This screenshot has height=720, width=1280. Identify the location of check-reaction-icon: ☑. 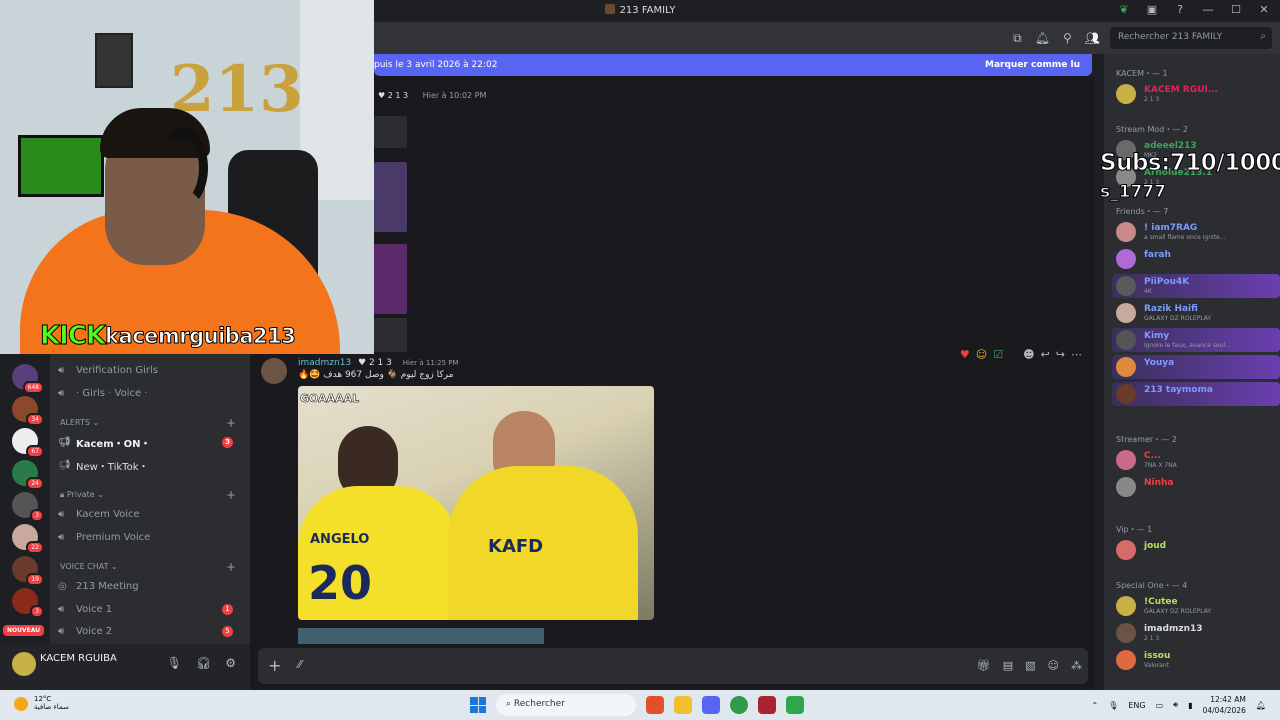
(998, 354).